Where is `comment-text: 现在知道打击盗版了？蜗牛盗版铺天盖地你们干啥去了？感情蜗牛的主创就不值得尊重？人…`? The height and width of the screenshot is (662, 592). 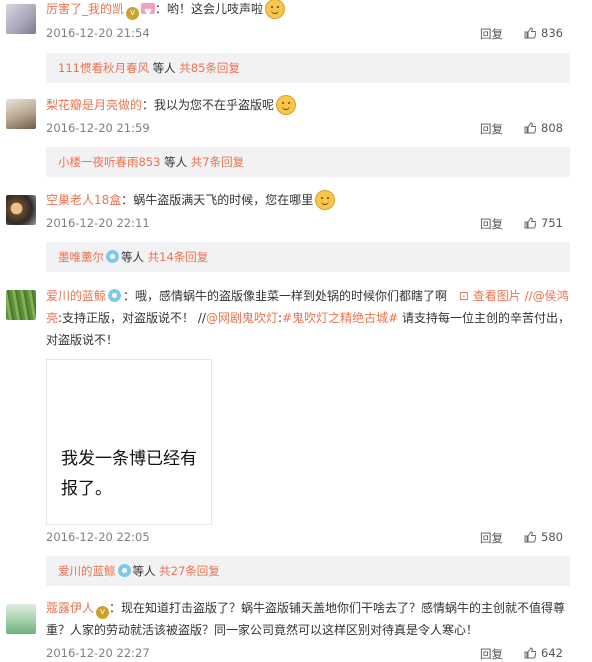 comment-text: 现在知道打击盗版了？蜗牛盗版铺天盖地你们干啥去了？感情蜗牛的主创就不值得尊重？人… is located at coordinates (306, 619).